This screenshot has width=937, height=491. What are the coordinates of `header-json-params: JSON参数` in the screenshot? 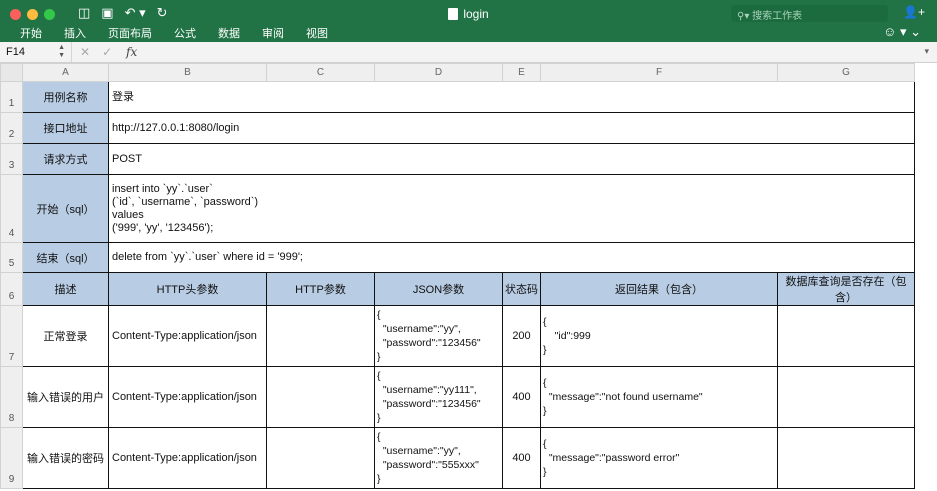 It's located at (438, 289).